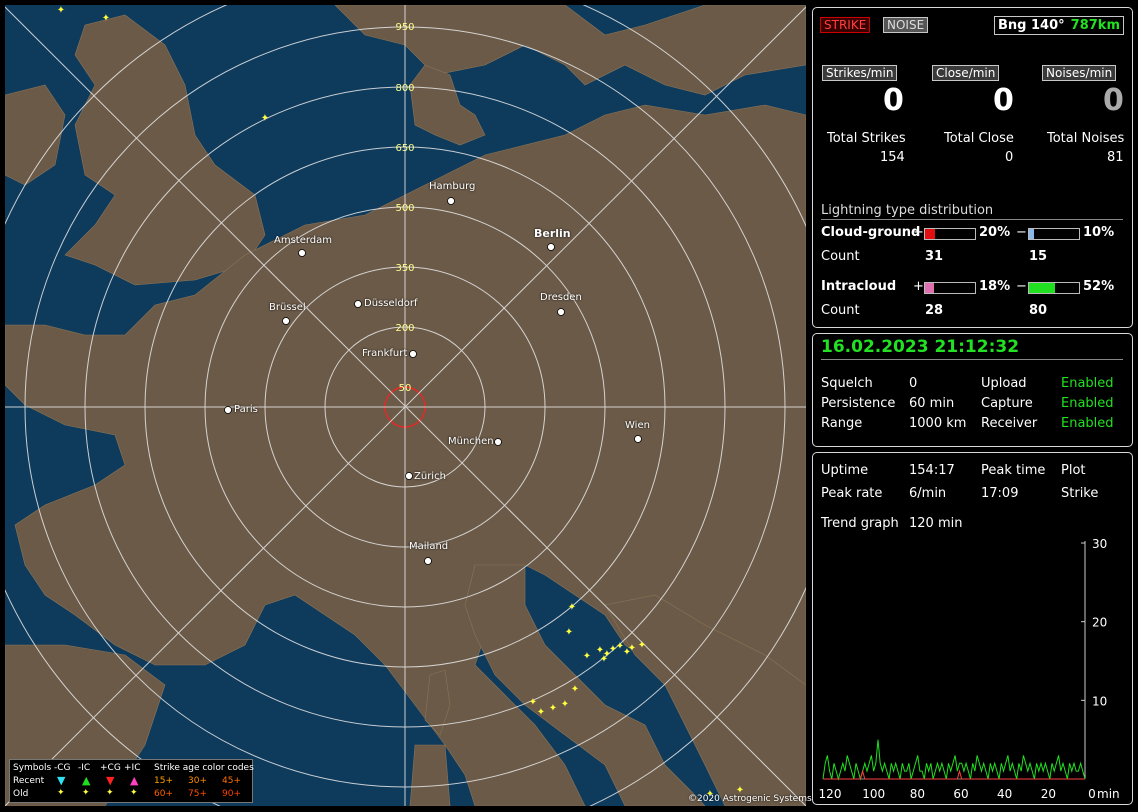 The width and height of the screenshot is (1138, 812). I want to click on land-scandinavia, so click(570, 50).